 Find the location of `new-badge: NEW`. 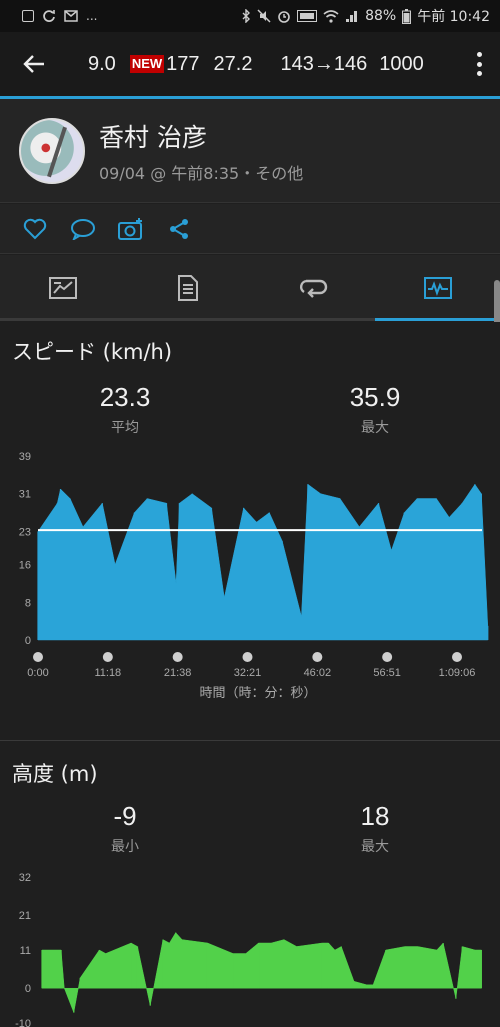

new-badge: NEW is located at coordinates (147, 64).